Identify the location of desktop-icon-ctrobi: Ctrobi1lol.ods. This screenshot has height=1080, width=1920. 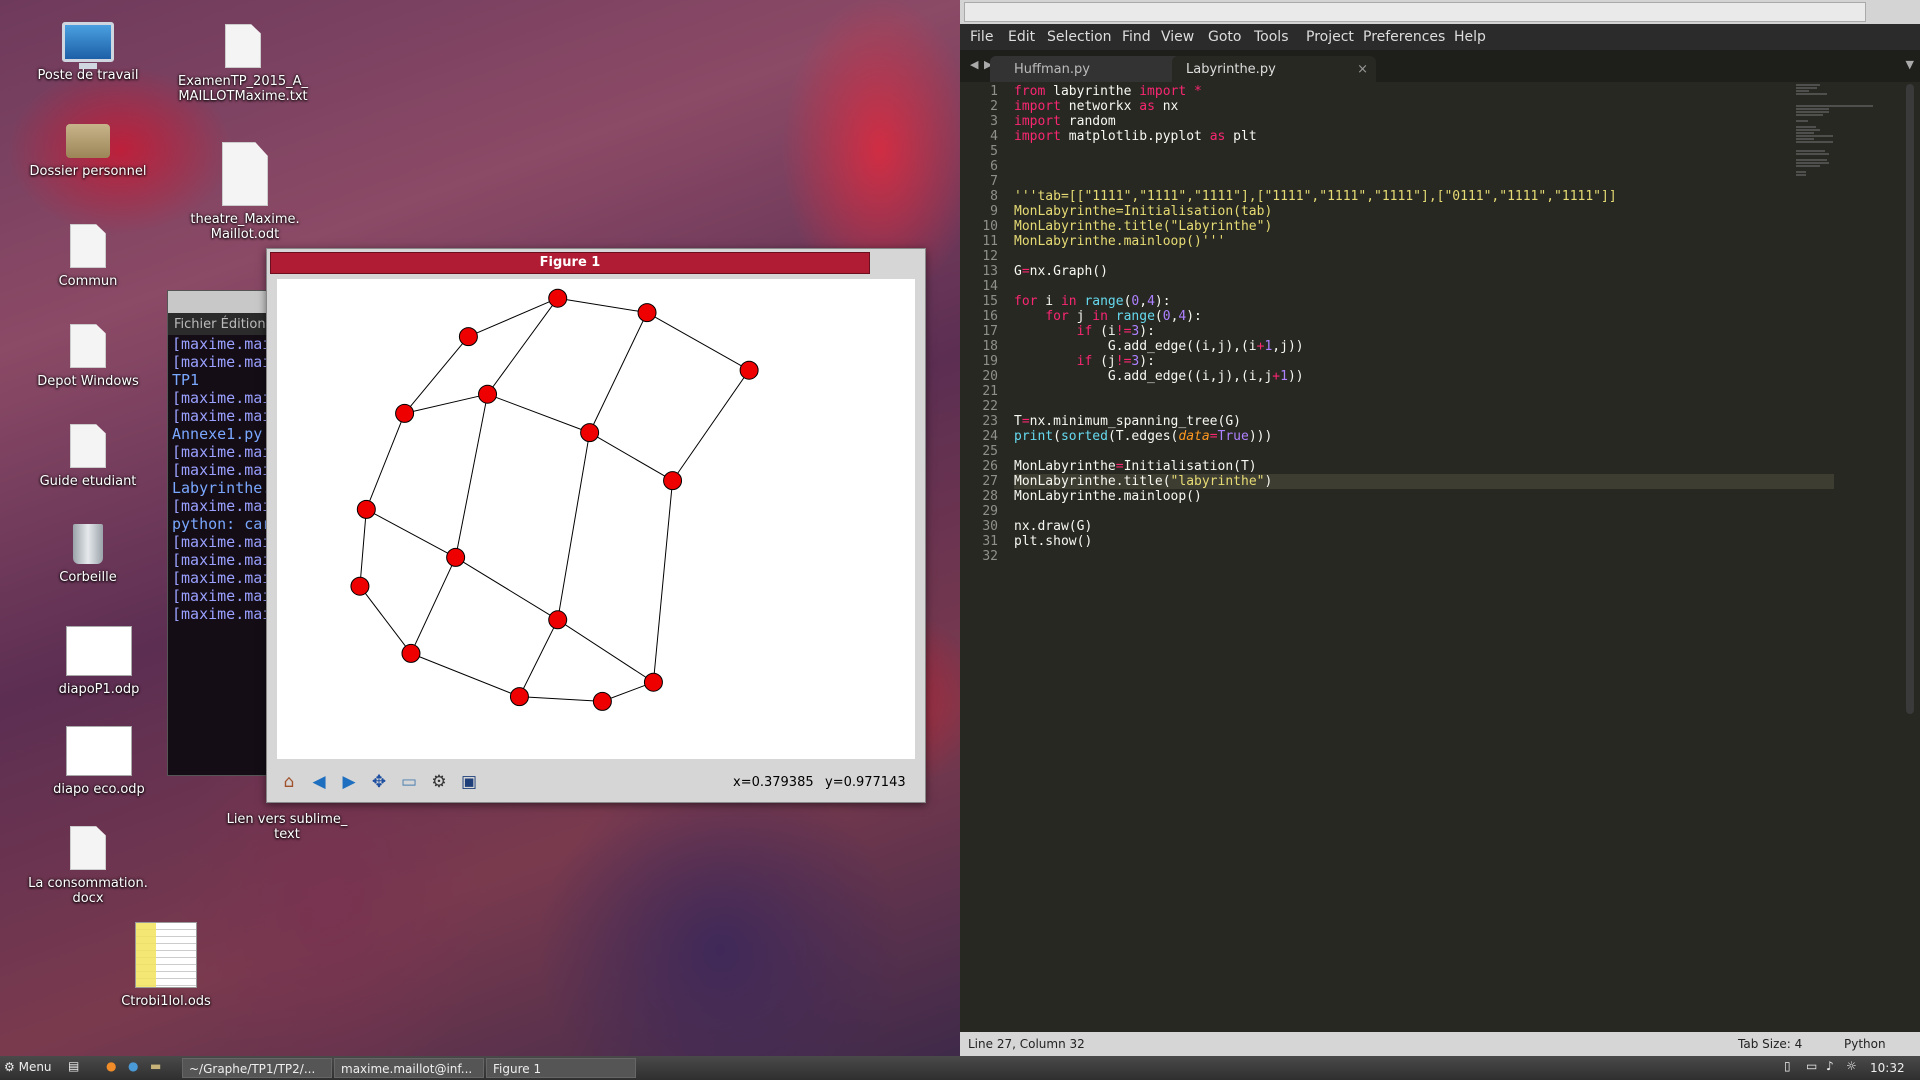
(166, 965).